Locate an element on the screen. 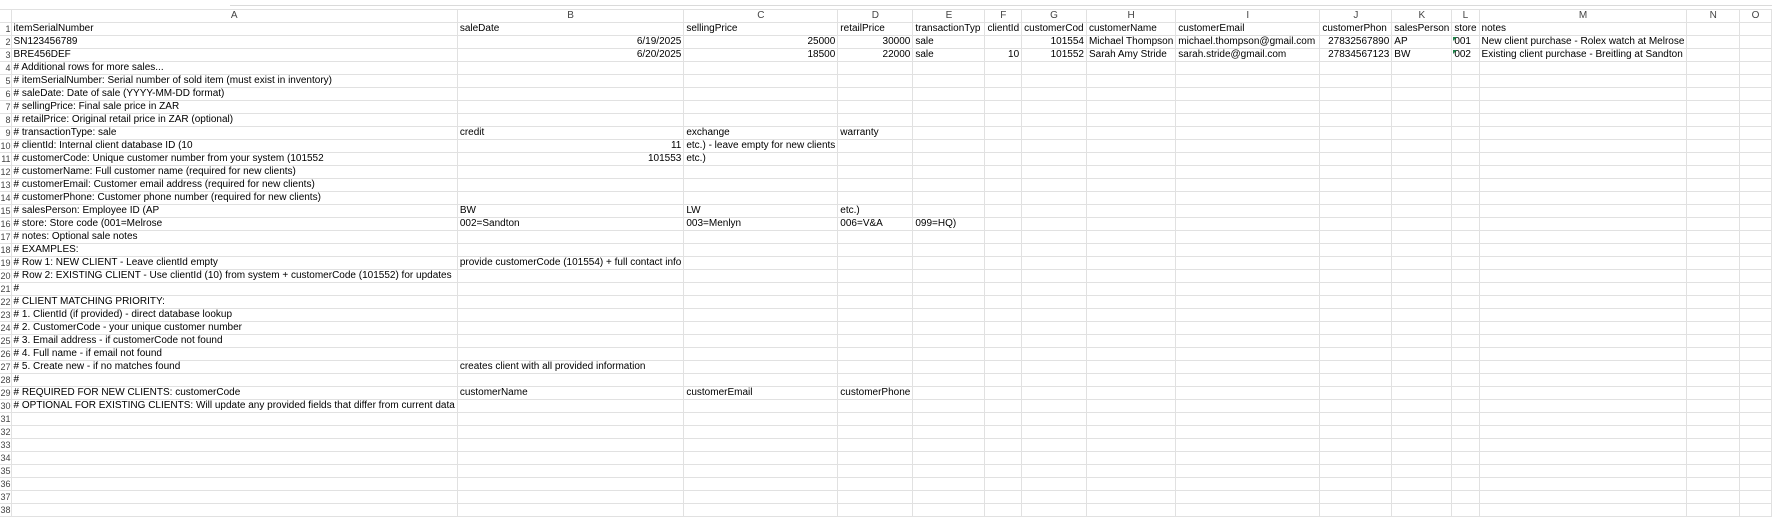 This screenshot has width=1772, height=522. cell-O36 is located at coordinates (1755, 484).